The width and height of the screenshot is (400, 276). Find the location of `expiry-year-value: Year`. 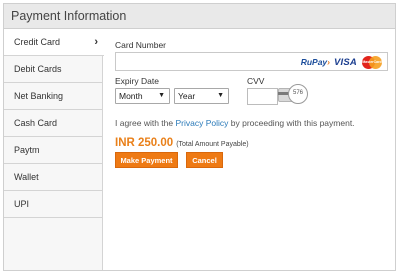

expiry-year-value: Year is located at coordinates (187, 96).